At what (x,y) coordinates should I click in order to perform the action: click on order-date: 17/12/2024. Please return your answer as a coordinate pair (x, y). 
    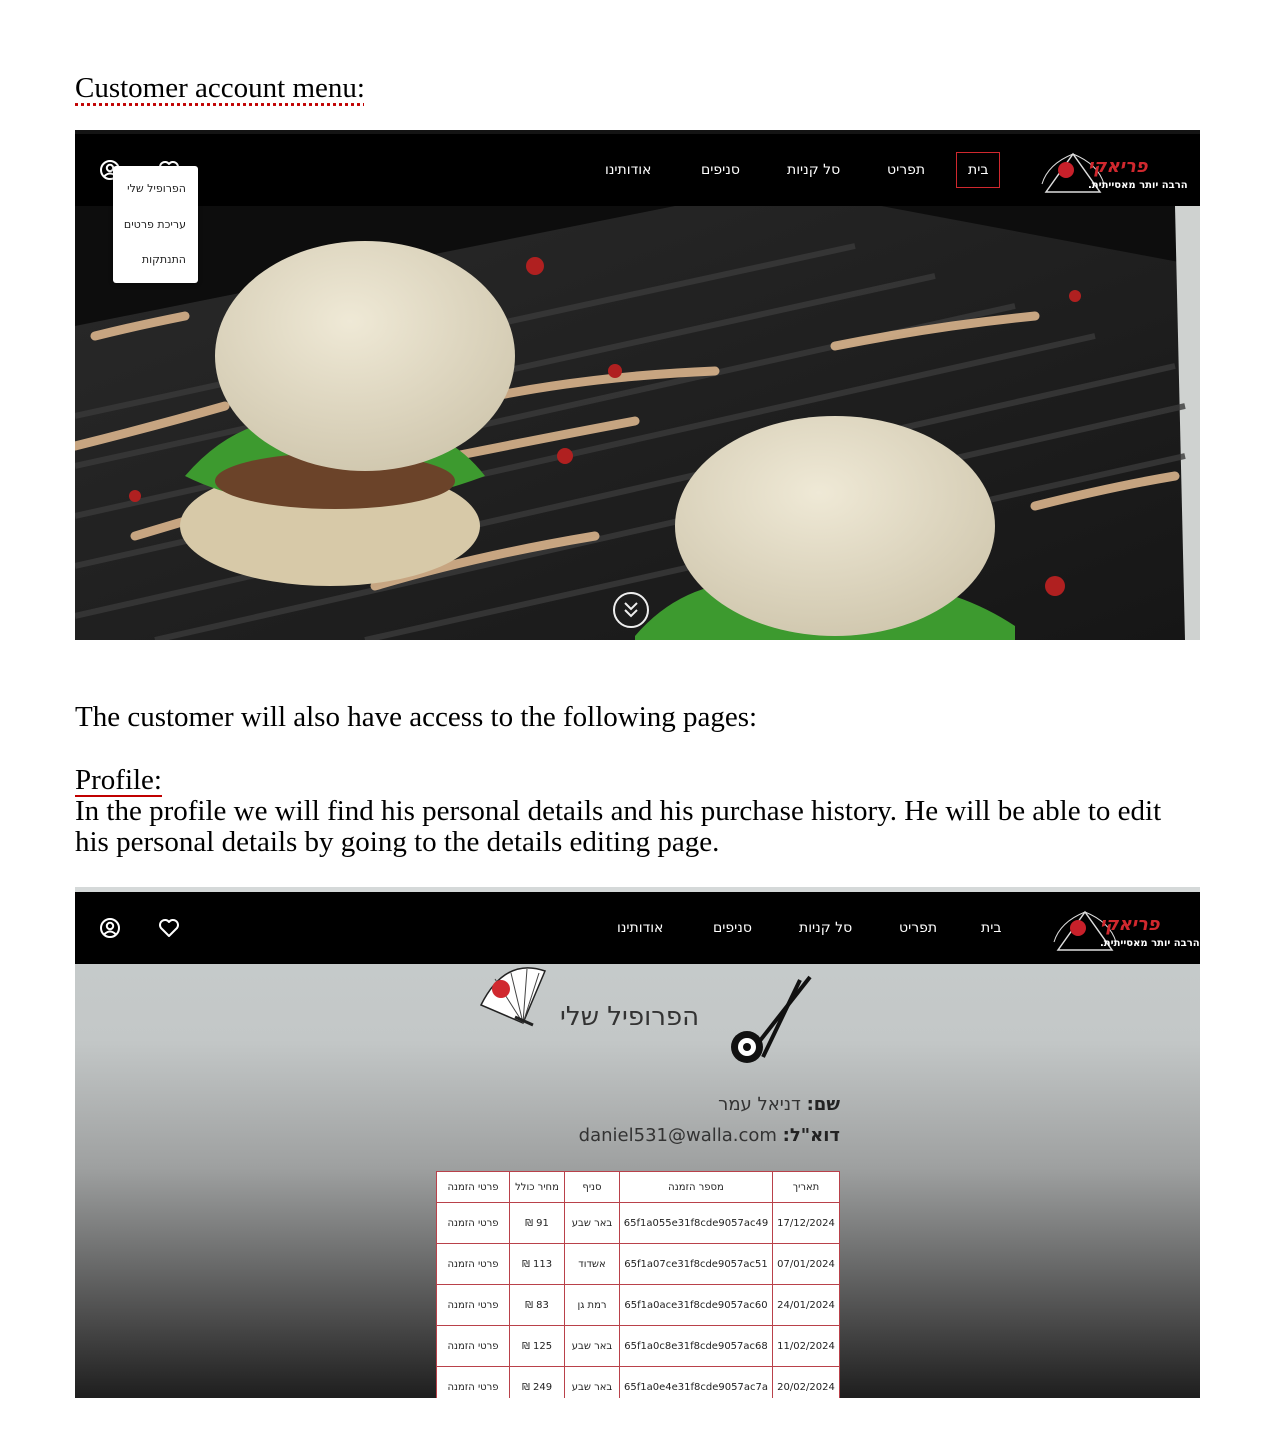
    Looking at the image, I should click on (806, 1223).